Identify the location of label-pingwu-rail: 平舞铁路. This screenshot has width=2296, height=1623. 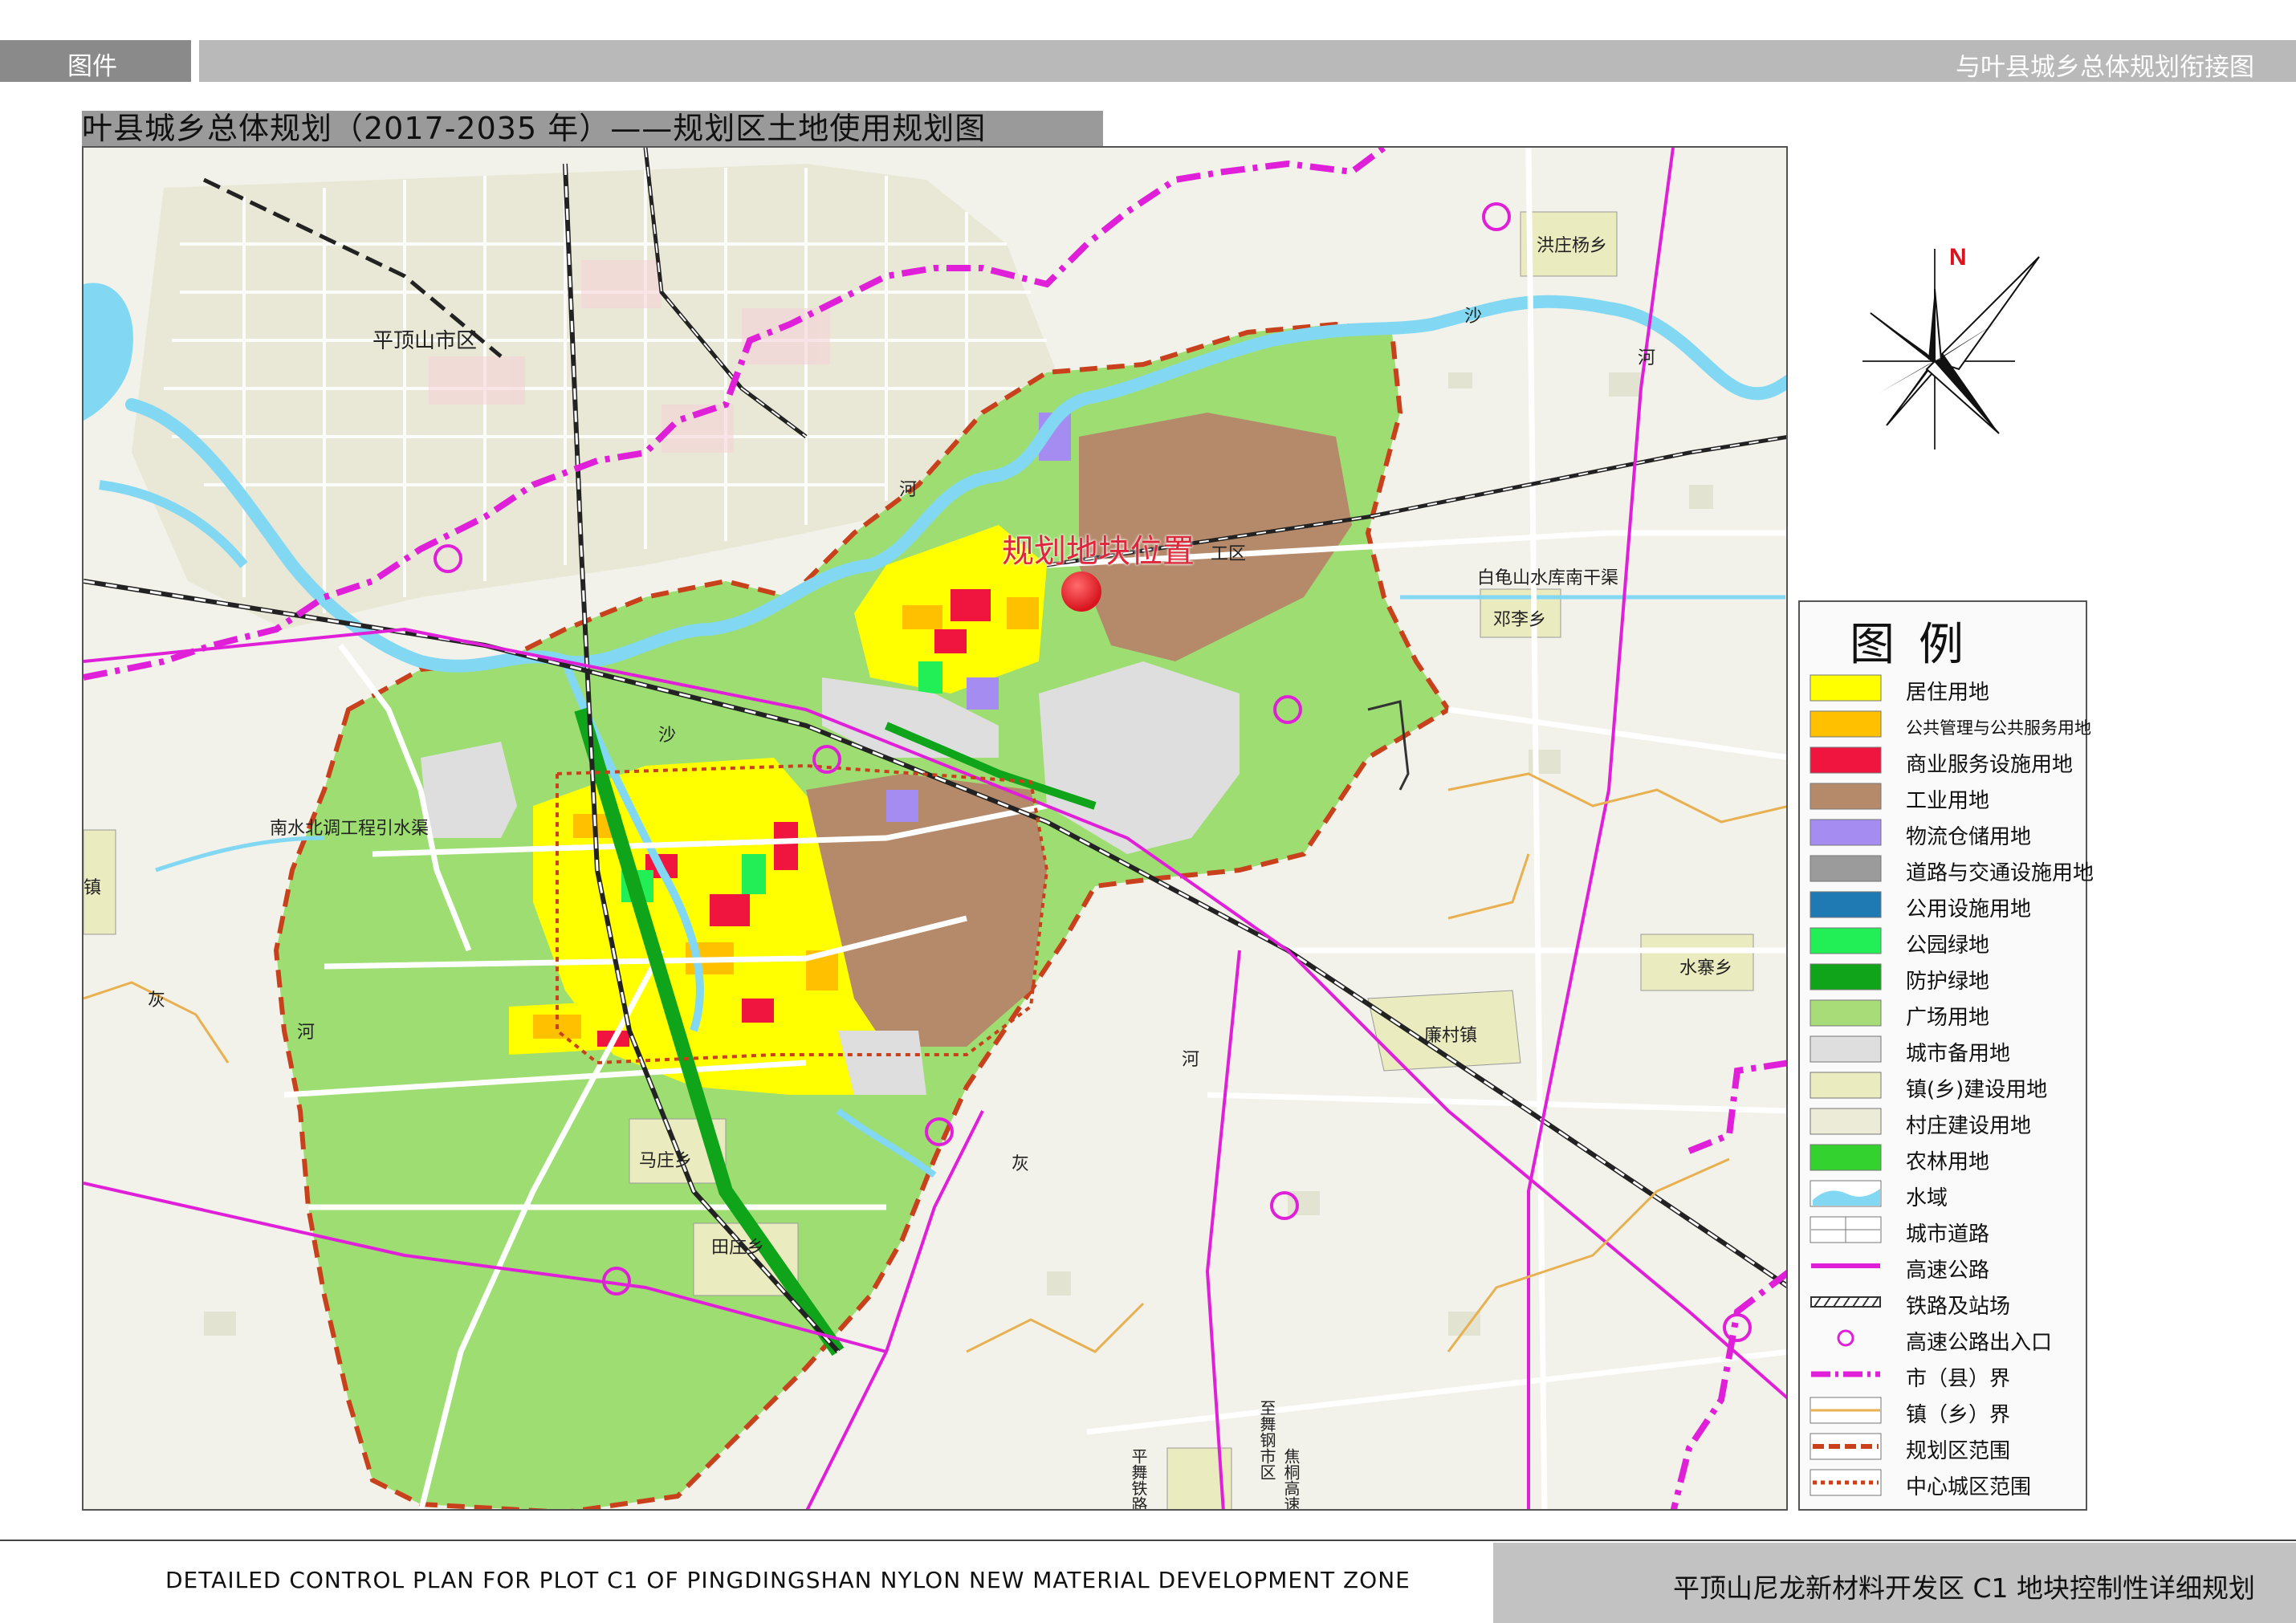
(1138, 1479).